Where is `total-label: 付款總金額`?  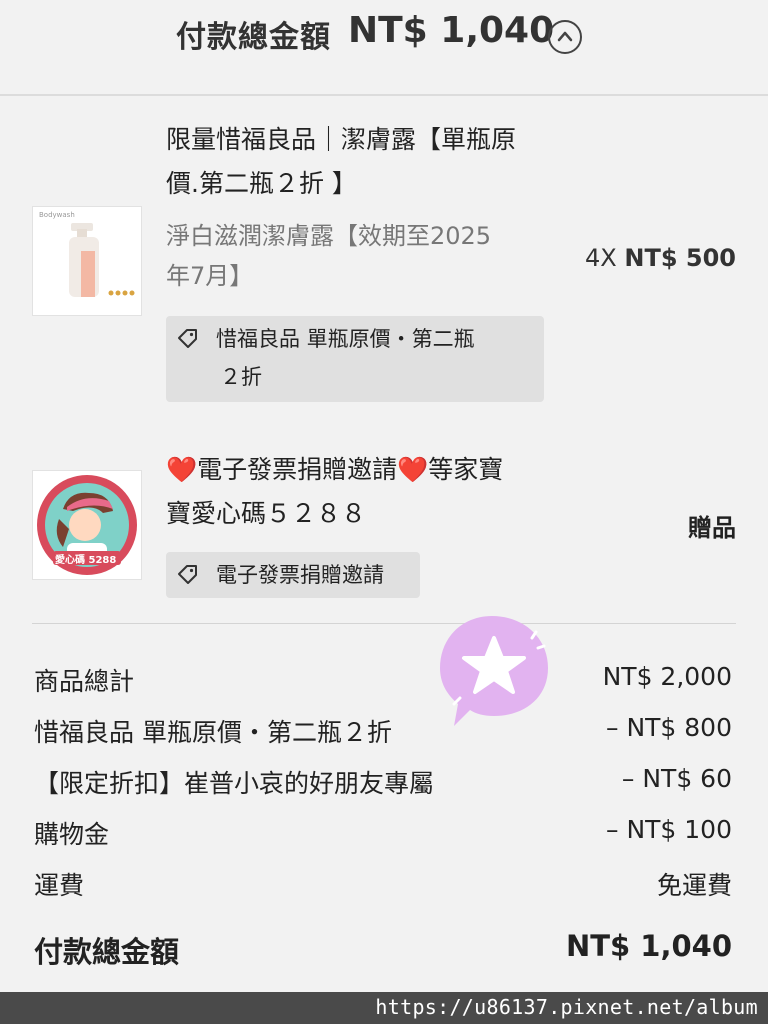 total-label: 付款總金額 is located at coordinates (107, 952).